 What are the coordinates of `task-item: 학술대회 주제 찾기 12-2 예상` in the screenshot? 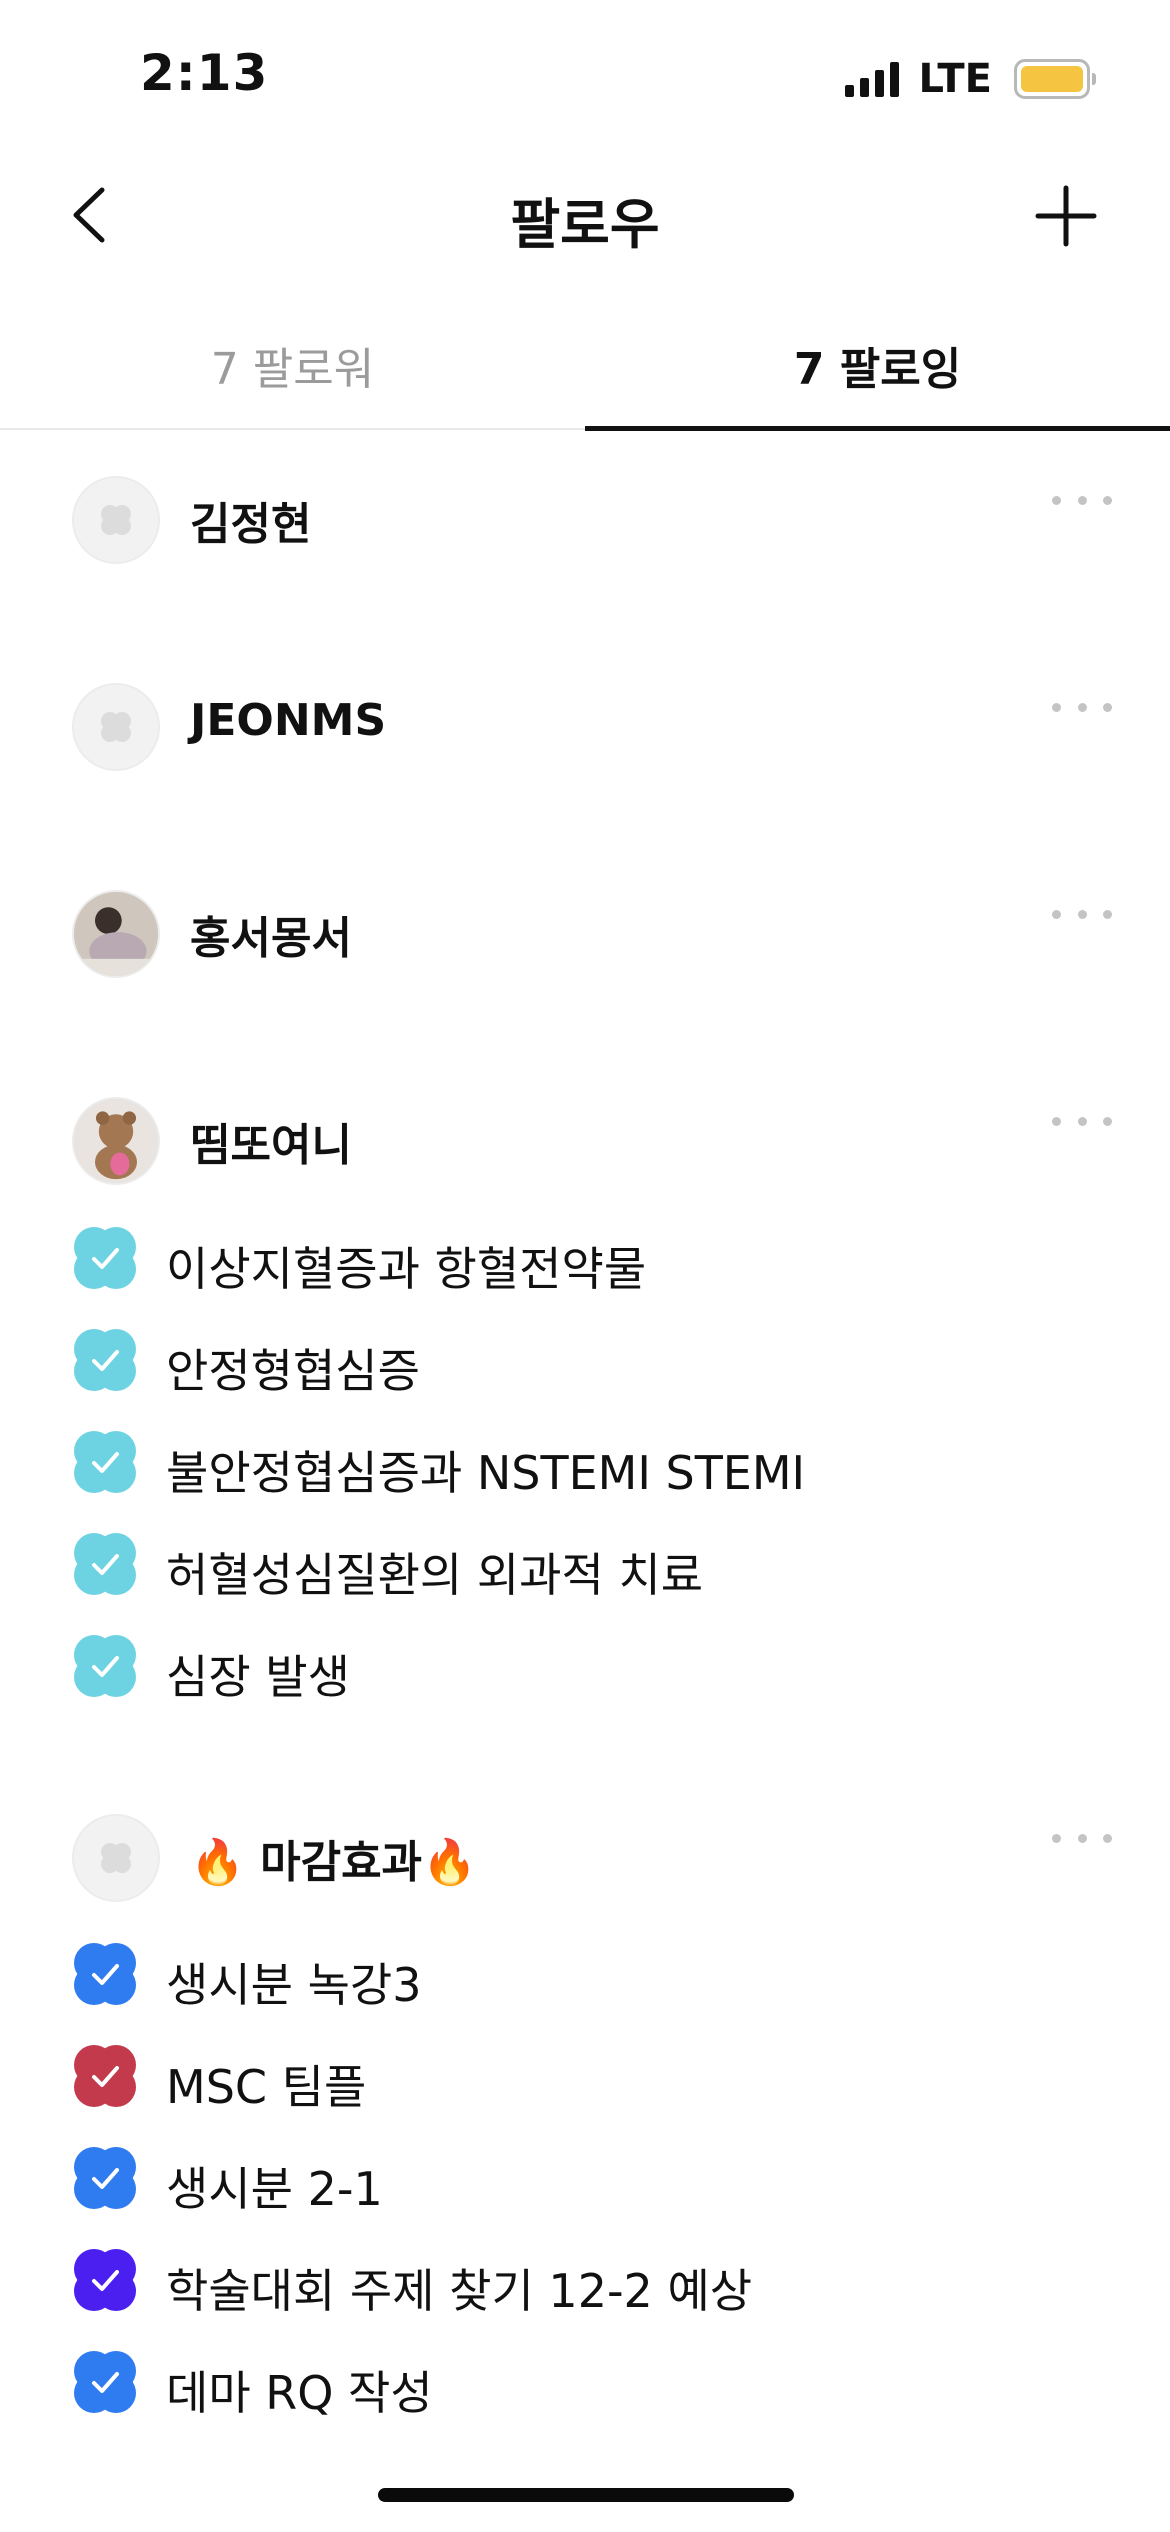 It's located at (592, 2283).